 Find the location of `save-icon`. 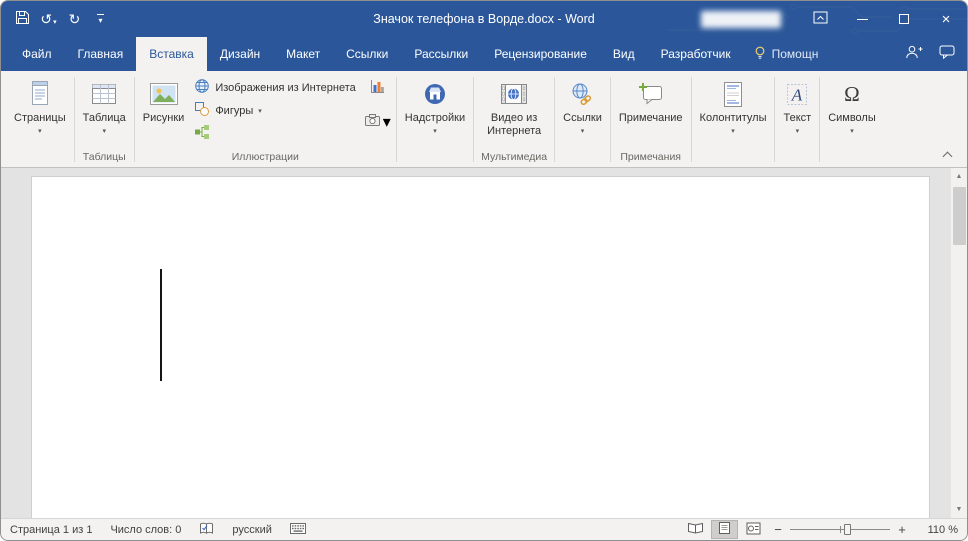

save-icon is located at coordinates (22, 19).